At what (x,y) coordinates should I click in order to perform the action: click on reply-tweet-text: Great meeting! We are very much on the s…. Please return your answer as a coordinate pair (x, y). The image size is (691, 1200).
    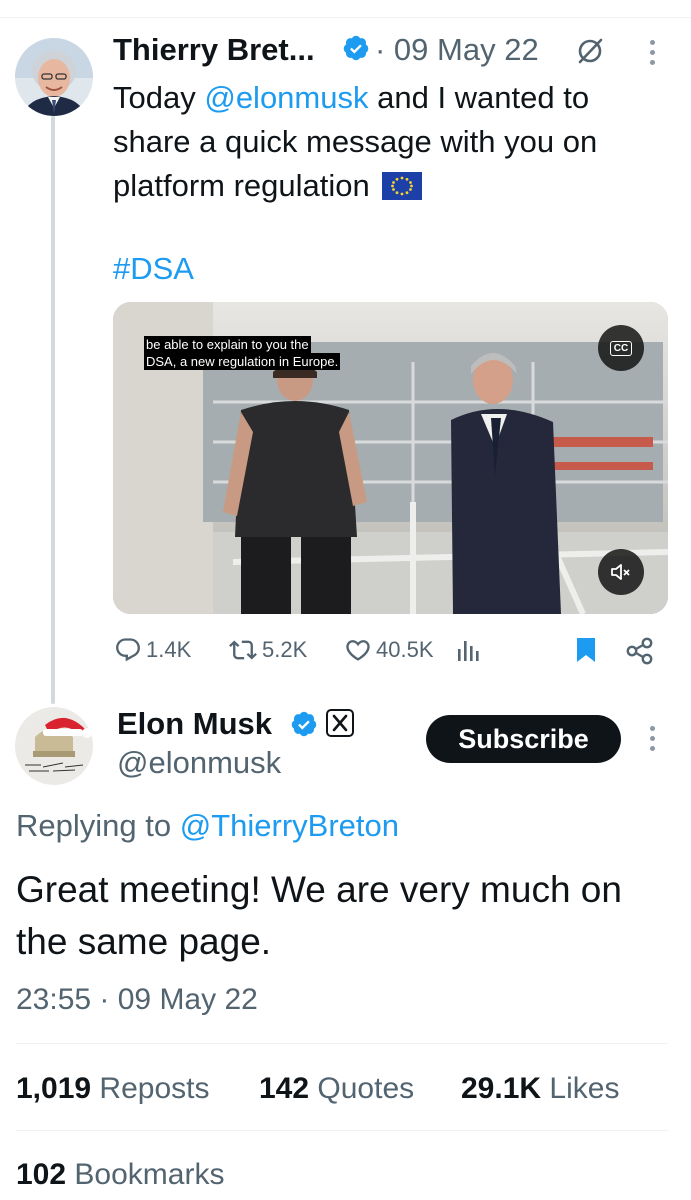
    Looking at the image, I should click on (319, 915).